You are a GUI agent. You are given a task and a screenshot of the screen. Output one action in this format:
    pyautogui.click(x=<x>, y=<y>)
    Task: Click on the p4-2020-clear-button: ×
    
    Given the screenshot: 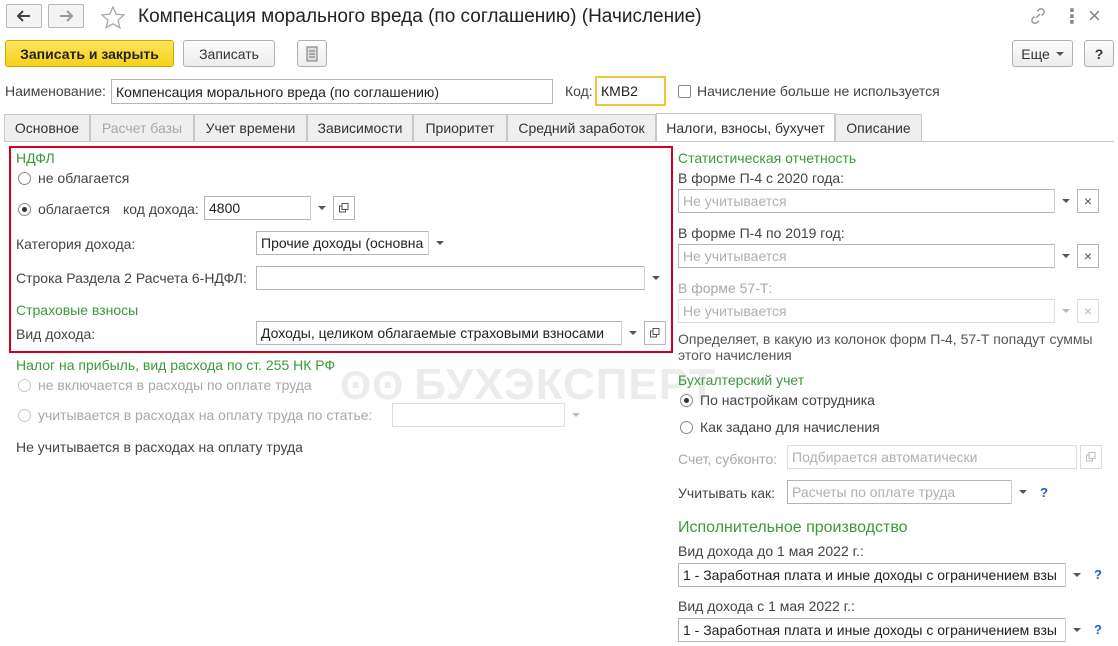 What is the action you would take?
    pyautogui.click(x=1088, y=201)
    